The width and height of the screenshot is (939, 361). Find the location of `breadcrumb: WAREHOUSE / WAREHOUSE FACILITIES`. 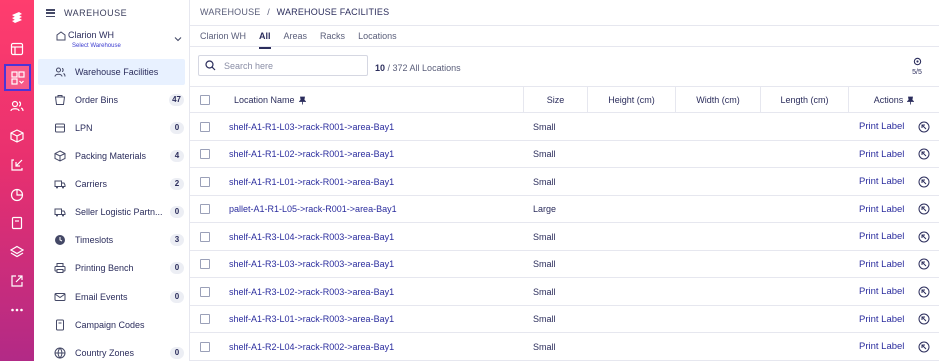

breadcrumb: WAREHOUSE / WAREHOUSE FACILITIES is located at coordinates (294, 12).